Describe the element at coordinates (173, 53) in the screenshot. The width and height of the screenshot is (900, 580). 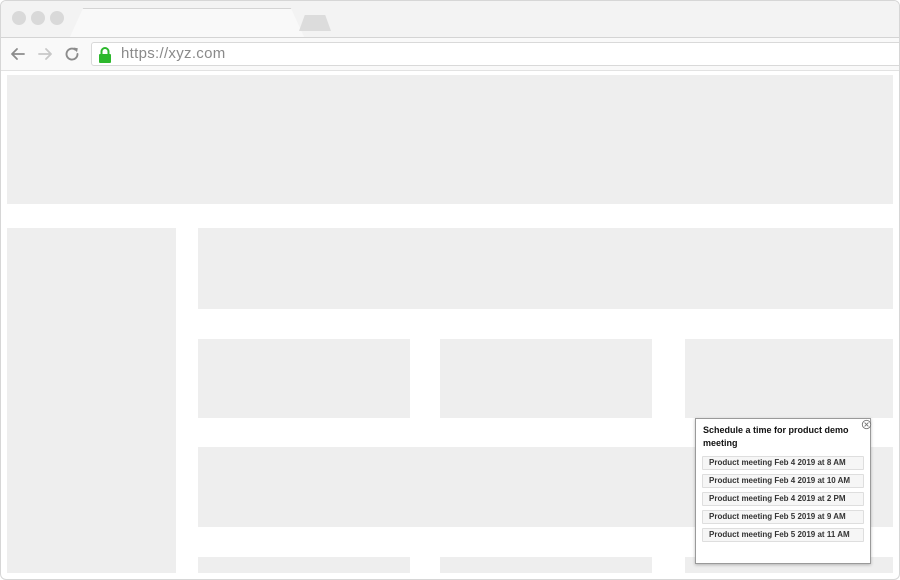
I see `url-text: https://xyz.com` at that location.